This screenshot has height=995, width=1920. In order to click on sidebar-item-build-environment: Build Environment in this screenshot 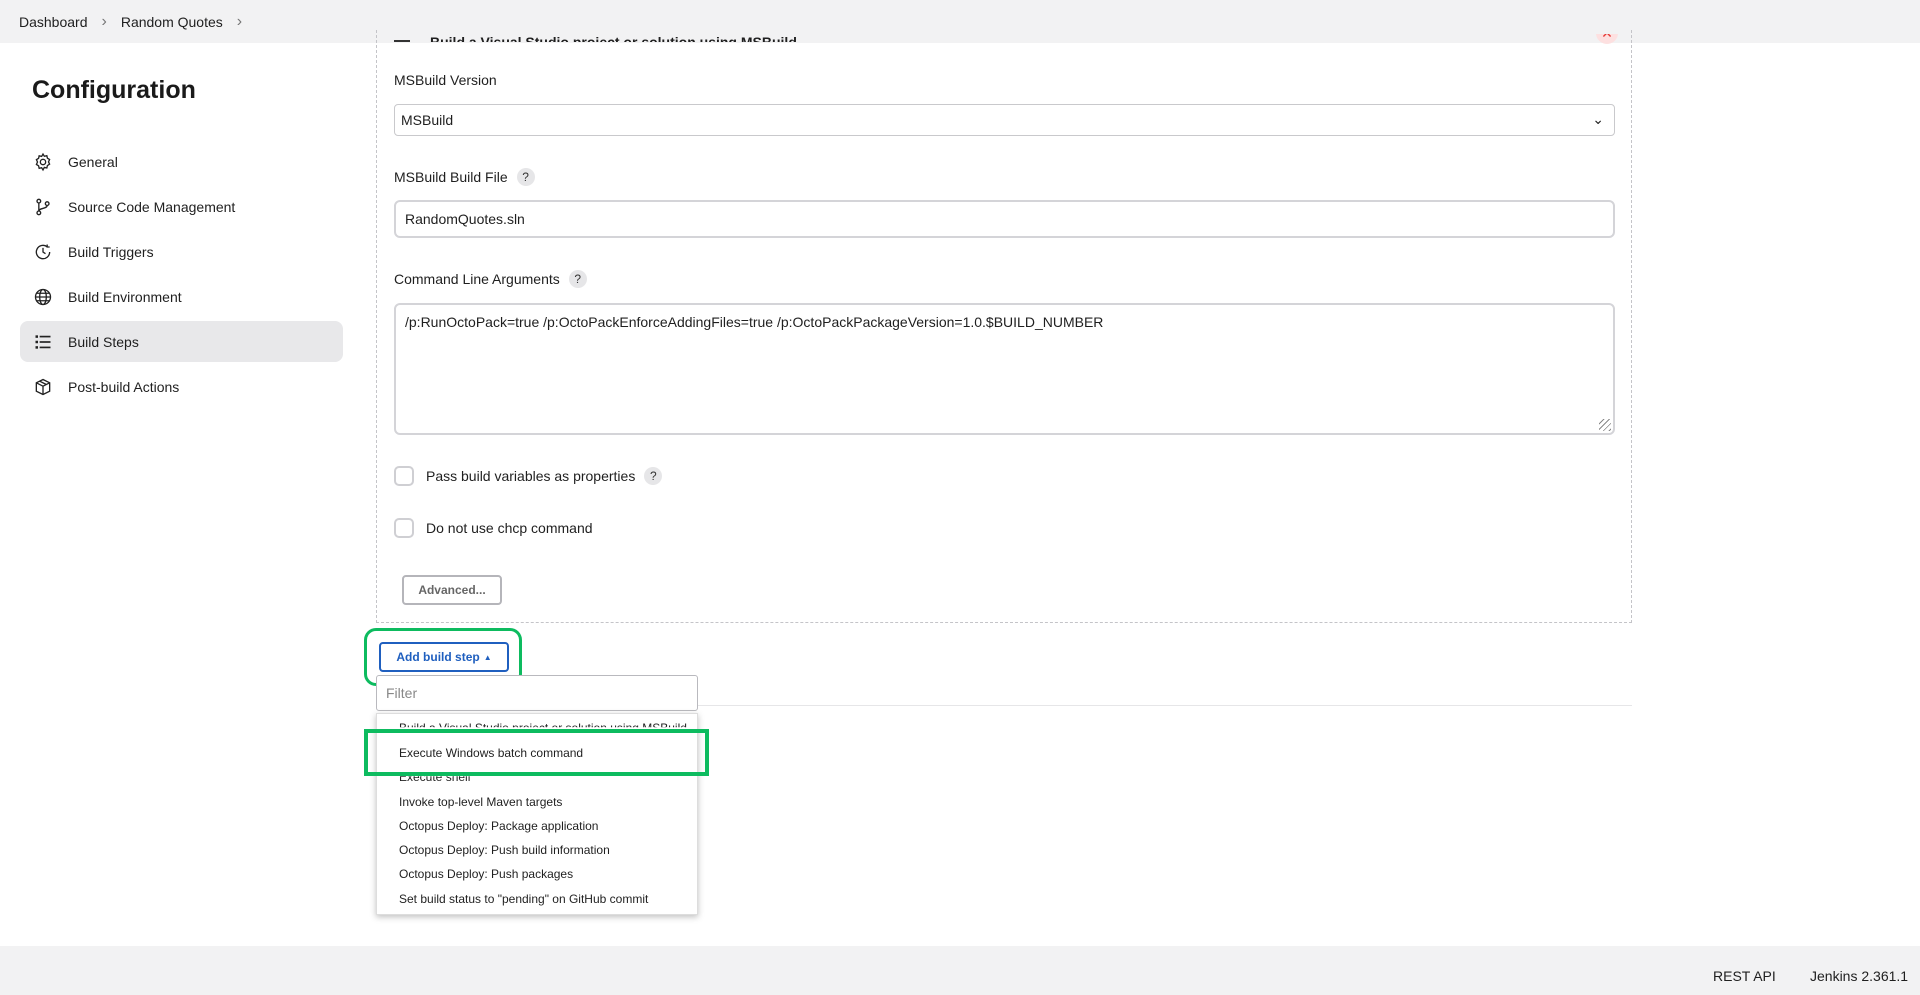, I will do `click(181, 296)`.